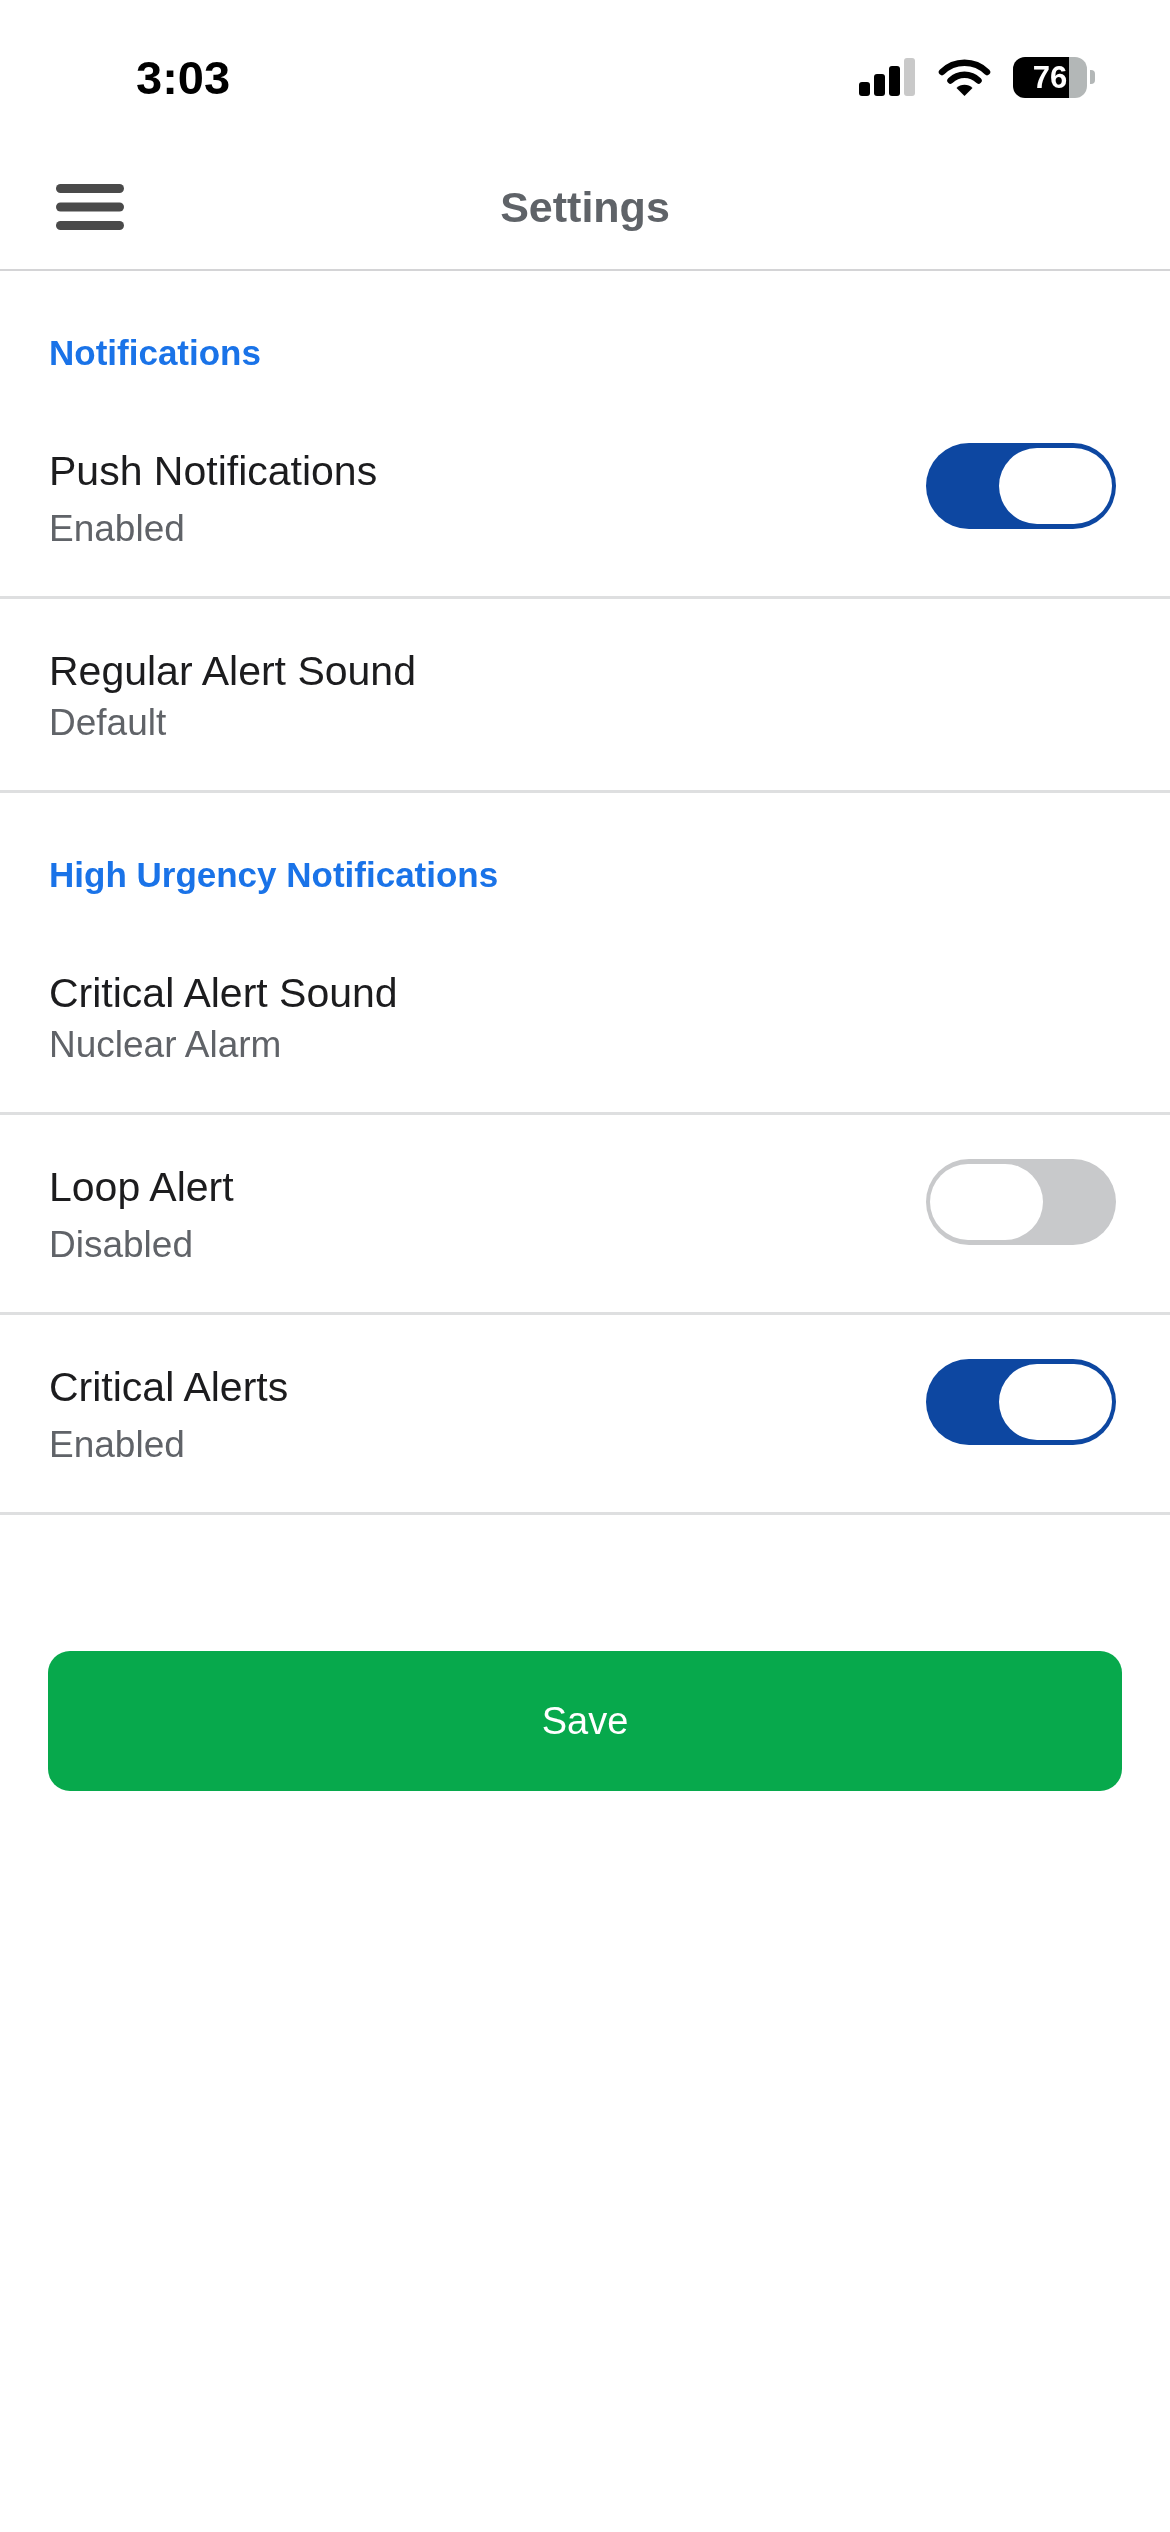  What do you see at coordinates (585, 207) in the screenshot?
I see `page-title: Settings` at bounding box center [585, 207].